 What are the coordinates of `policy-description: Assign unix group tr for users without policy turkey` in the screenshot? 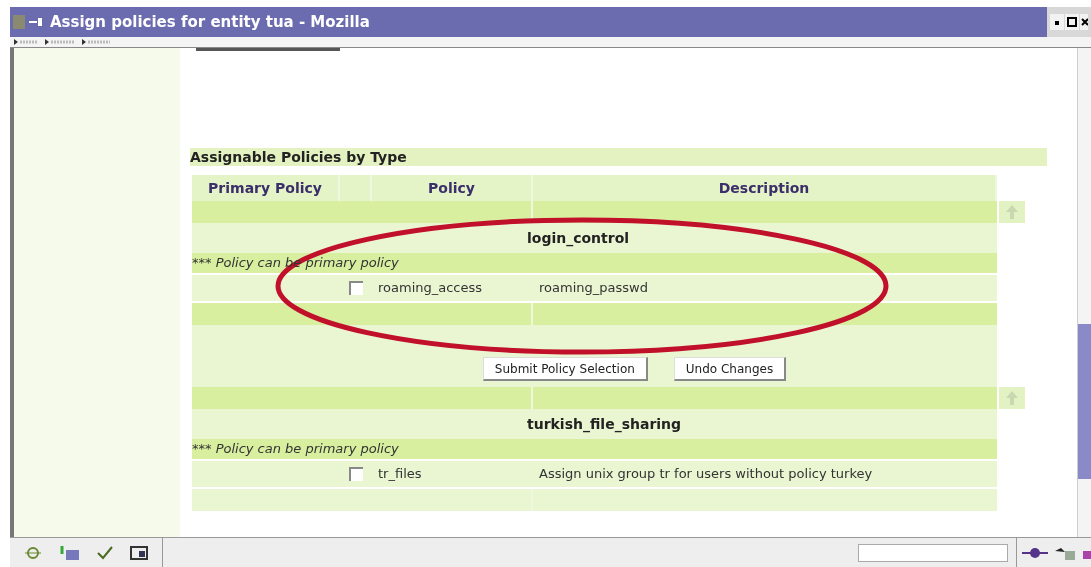 It's located at (705, 474).